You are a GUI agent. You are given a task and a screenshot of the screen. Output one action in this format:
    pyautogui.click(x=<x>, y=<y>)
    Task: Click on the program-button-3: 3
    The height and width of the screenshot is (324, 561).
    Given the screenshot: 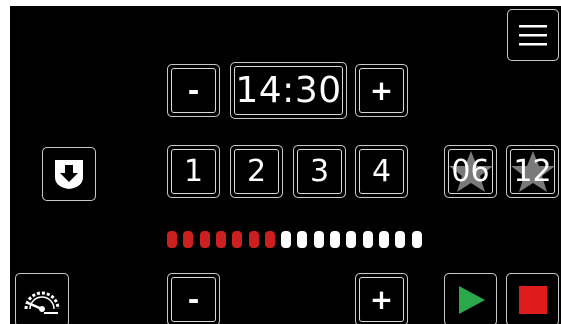 What is the action you would take?
    pyautogui.click(x=319, y=171)
    